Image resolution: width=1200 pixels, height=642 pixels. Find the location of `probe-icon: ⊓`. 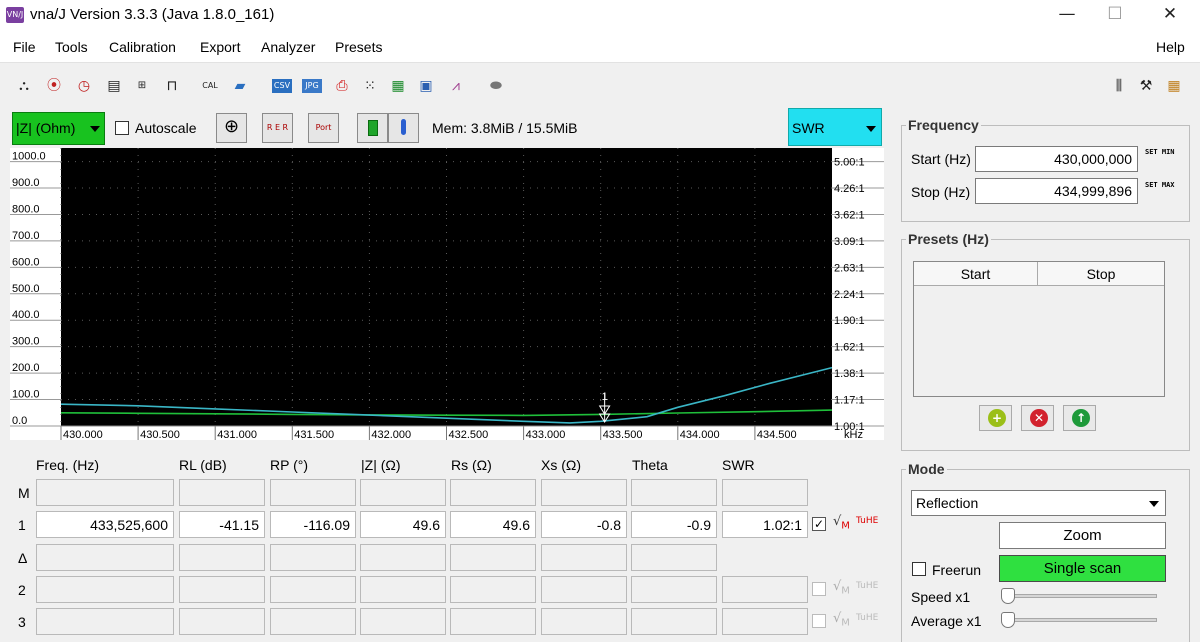

probe-icon: ⊓ is located at coordinates (172, 86).